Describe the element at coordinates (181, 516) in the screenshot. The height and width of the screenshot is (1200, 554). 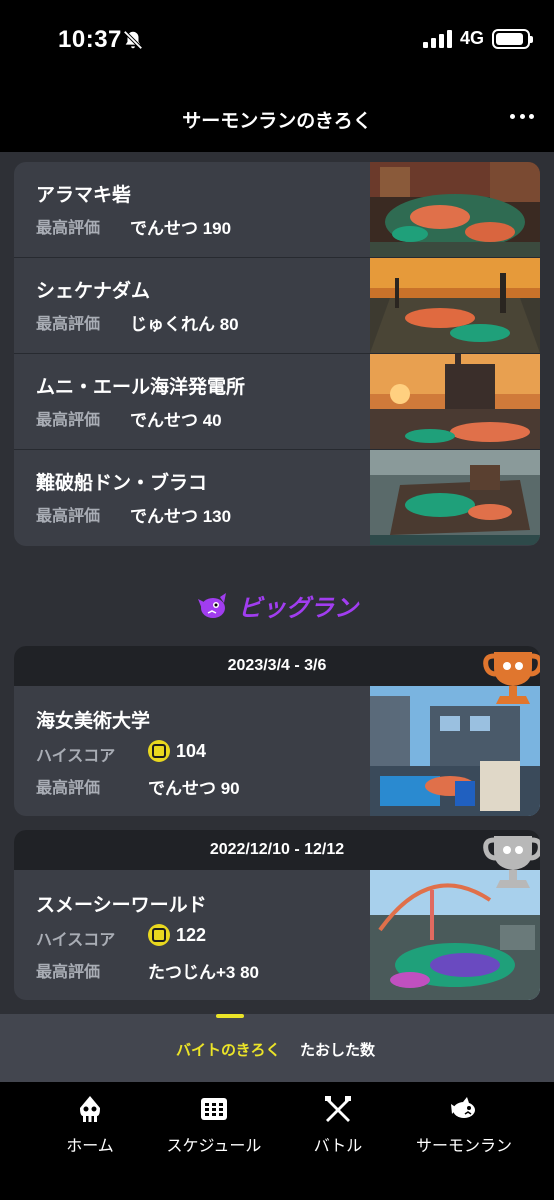
I see `grade-value: でんせつ 130` at that location.